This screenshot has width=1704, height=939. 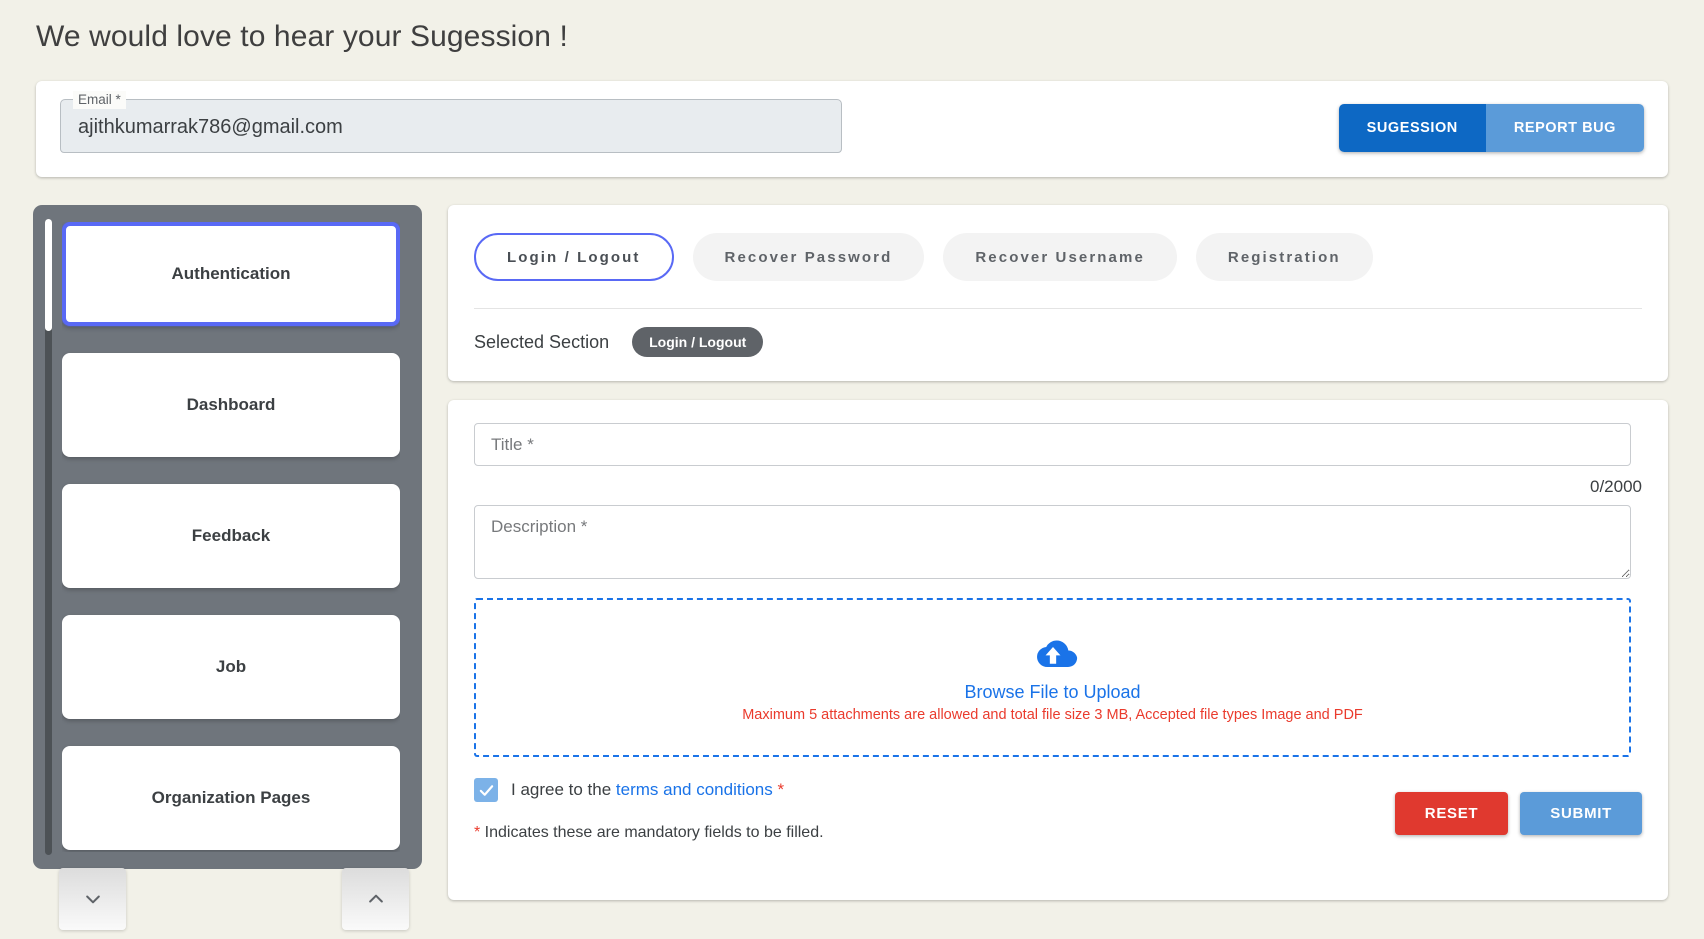 I want to click on chevron-up-icon, so click(x=375, y=898).